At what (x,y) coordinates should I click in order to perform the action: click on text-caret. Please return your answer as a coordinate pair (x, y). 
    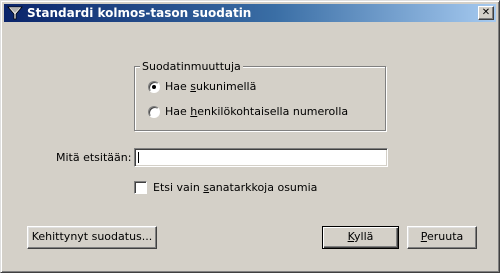
    Looking at the image, I should click on (138, 157).